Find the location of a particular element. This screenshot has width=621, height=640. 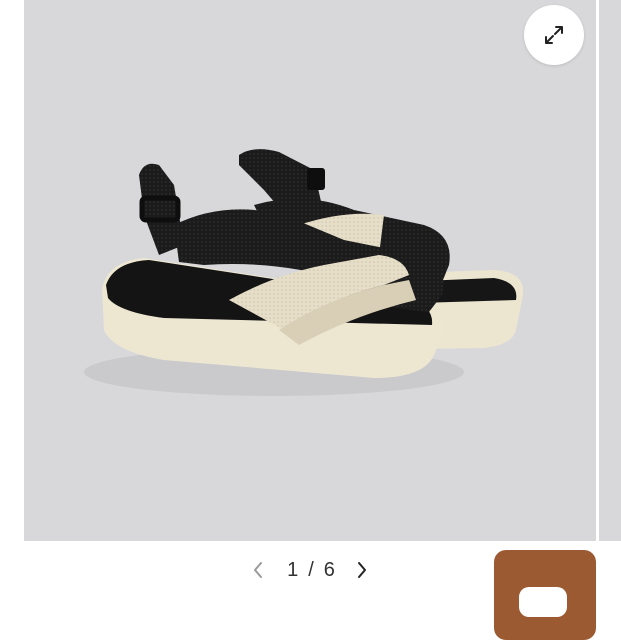

chat-button is located at coordinates (545, 595).